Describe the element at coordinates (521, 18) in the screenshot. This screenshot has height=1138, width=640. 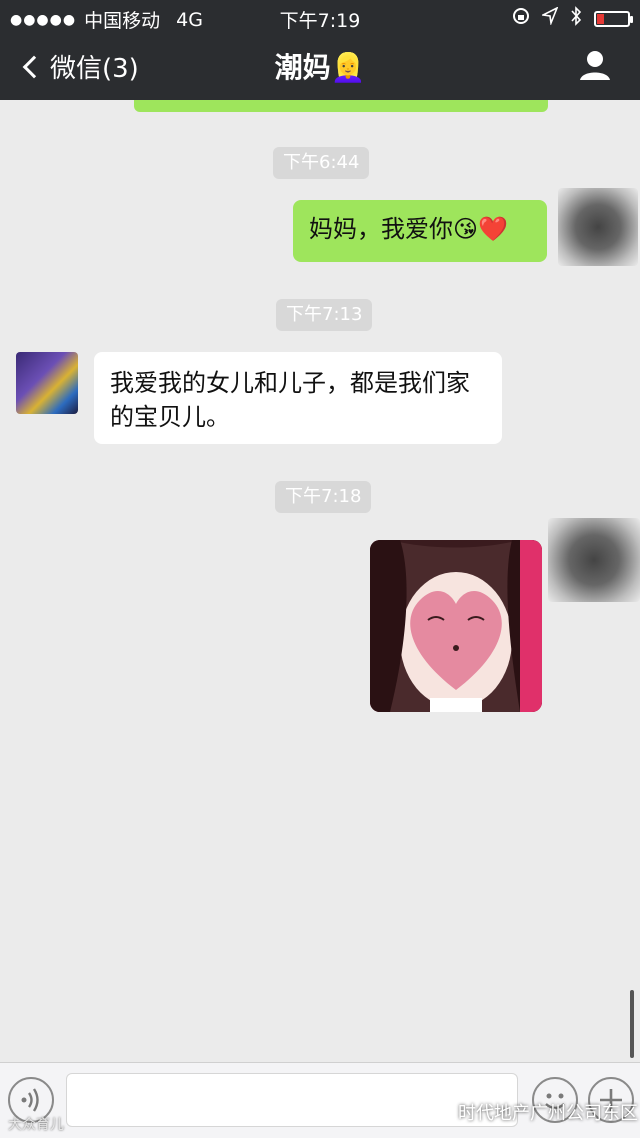
I see `rotation-lock-icon` at that location.